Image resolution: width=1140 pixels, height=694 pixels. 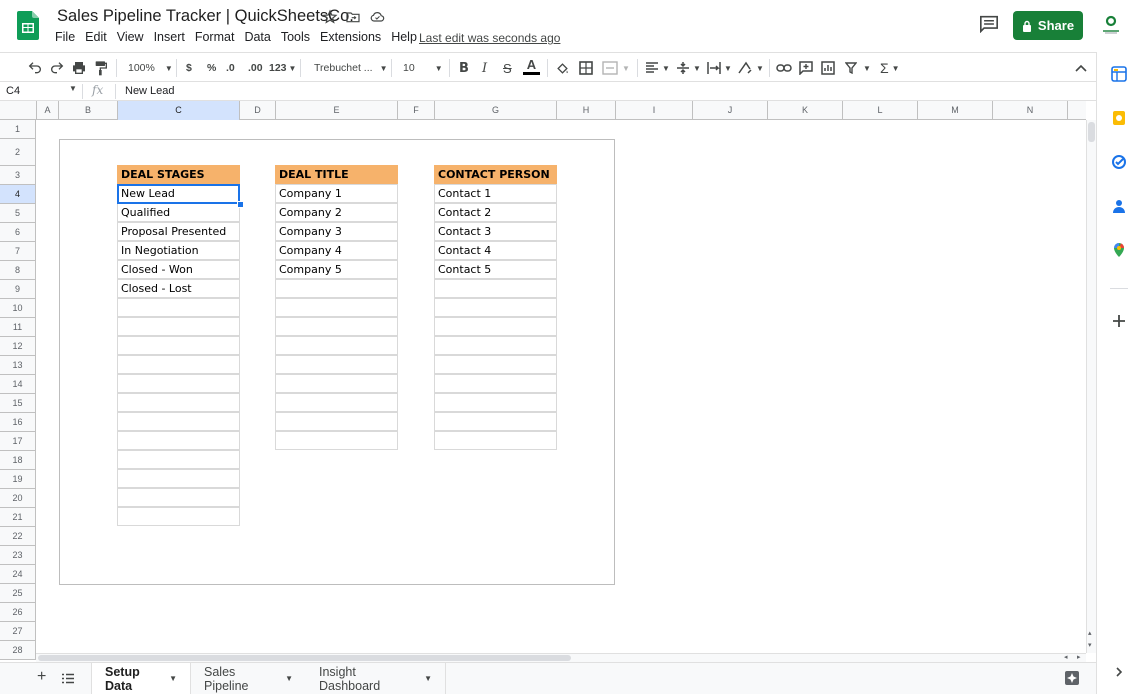 I want to click on currency-button: $, so click(x=189, y=68).